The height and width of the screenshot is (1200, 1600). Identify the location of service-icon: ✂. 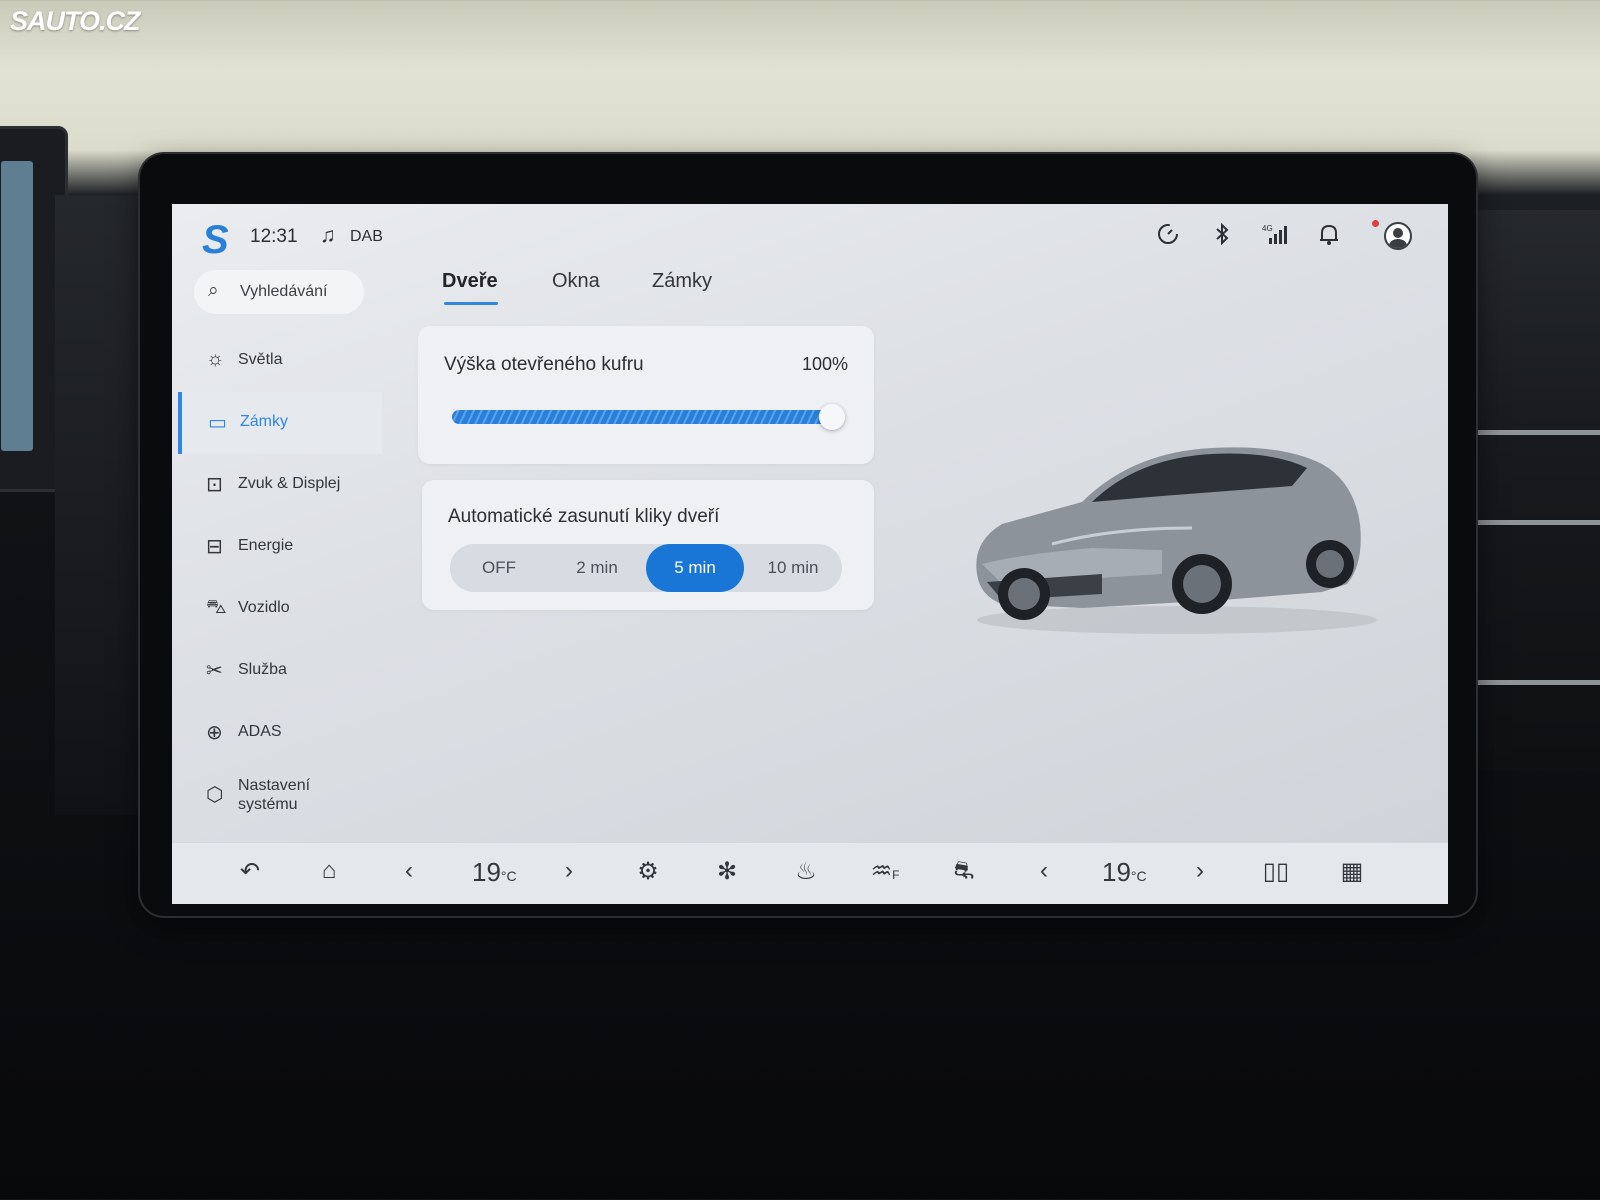
(214, 671).